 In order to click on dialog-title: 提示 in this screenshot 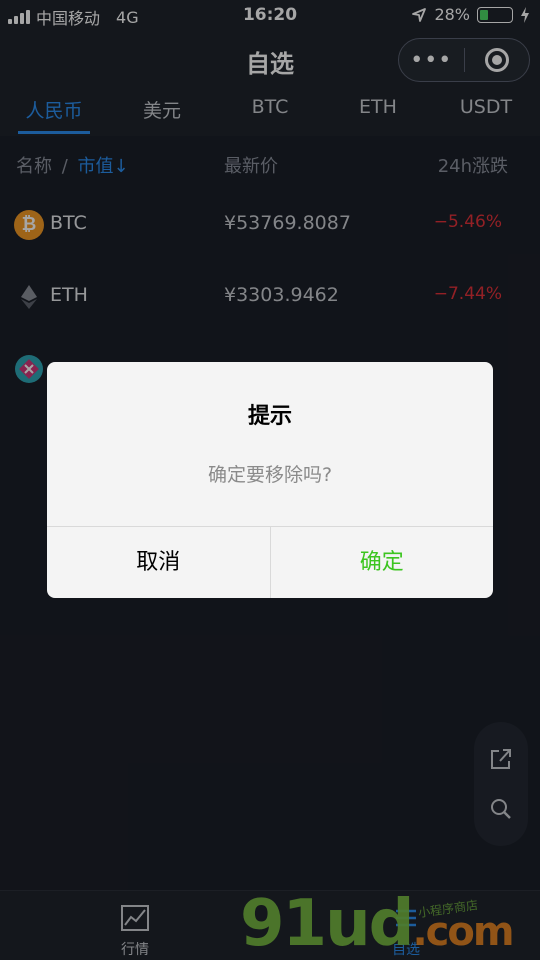, I will do `click(269, 416)`.